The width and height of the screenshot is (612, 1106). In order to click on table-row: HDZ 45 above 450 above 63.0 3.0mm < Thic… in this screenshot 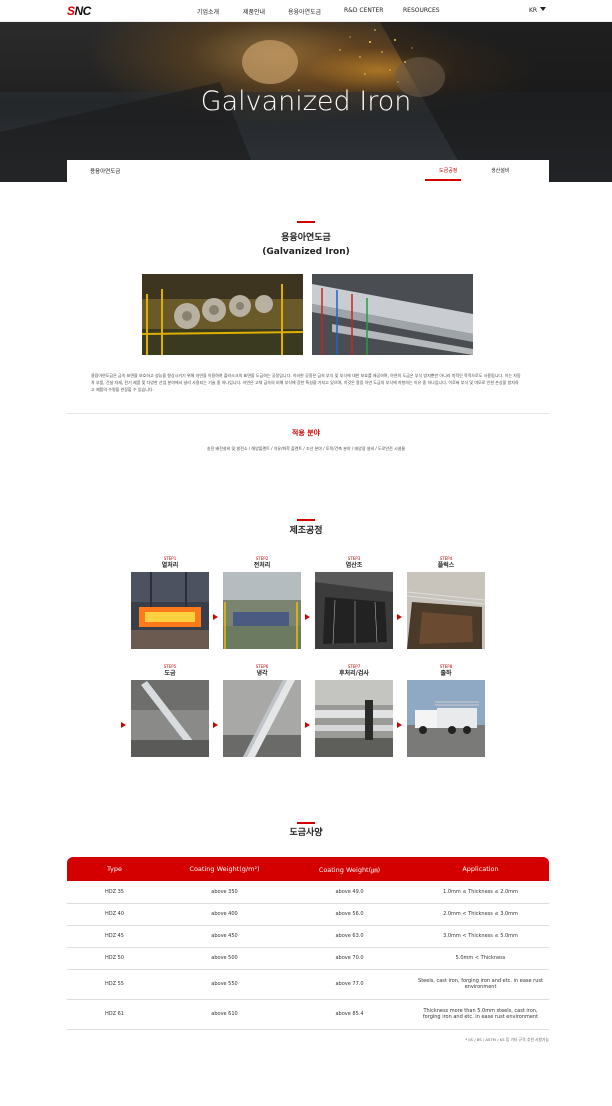, I will do `click(308, 936)`.